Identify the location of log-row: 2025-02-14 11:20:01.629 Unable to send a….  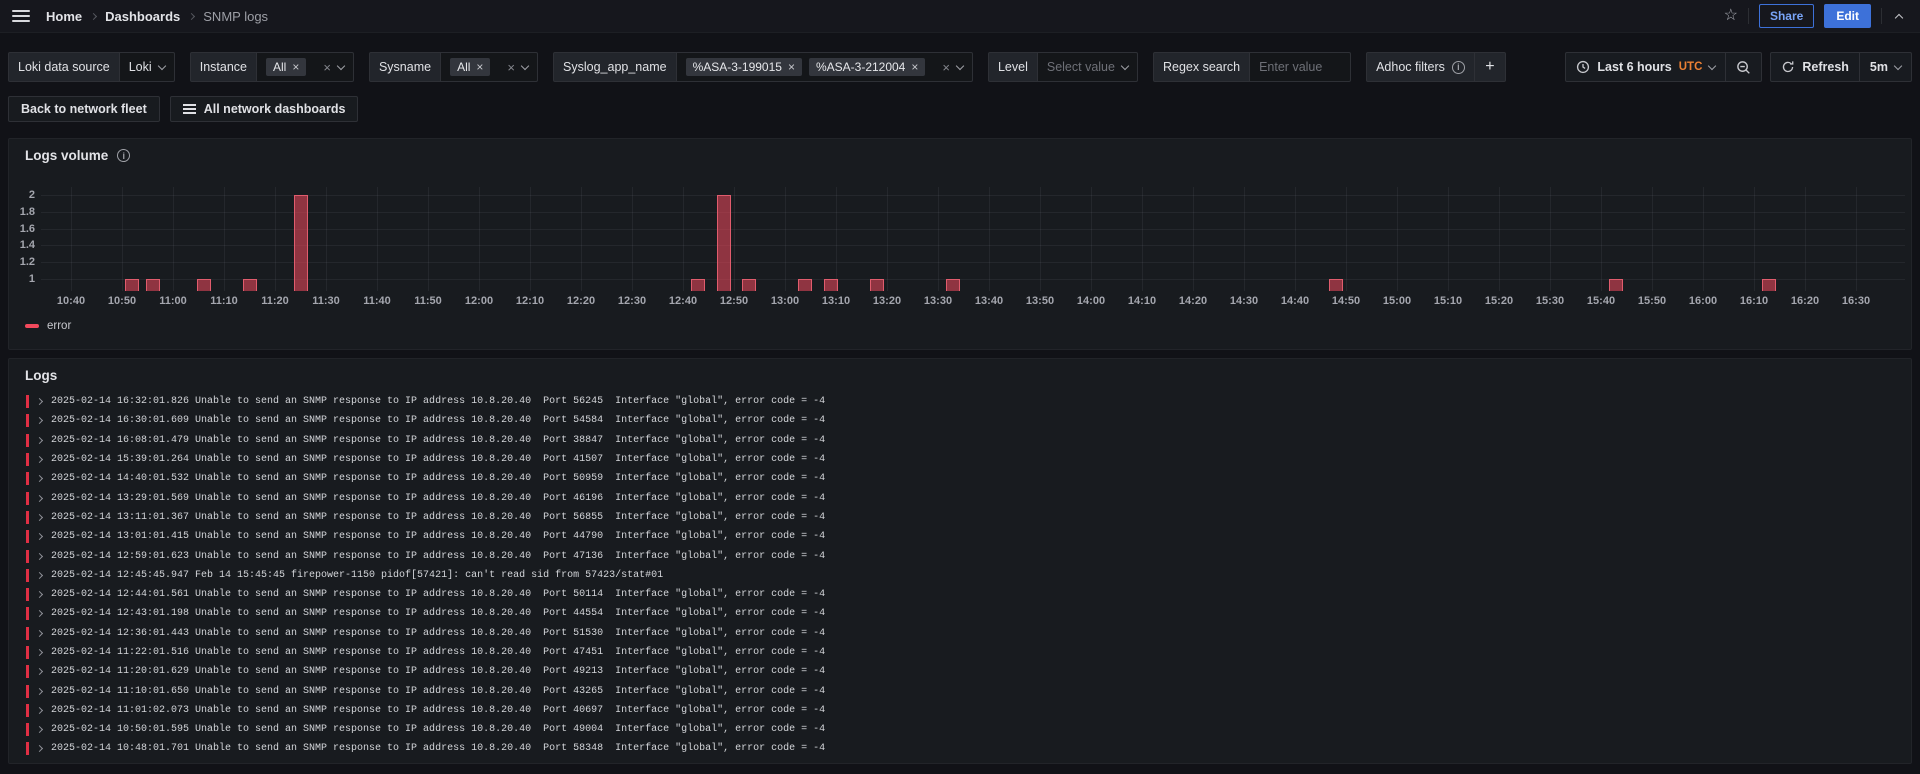
(960, 671).